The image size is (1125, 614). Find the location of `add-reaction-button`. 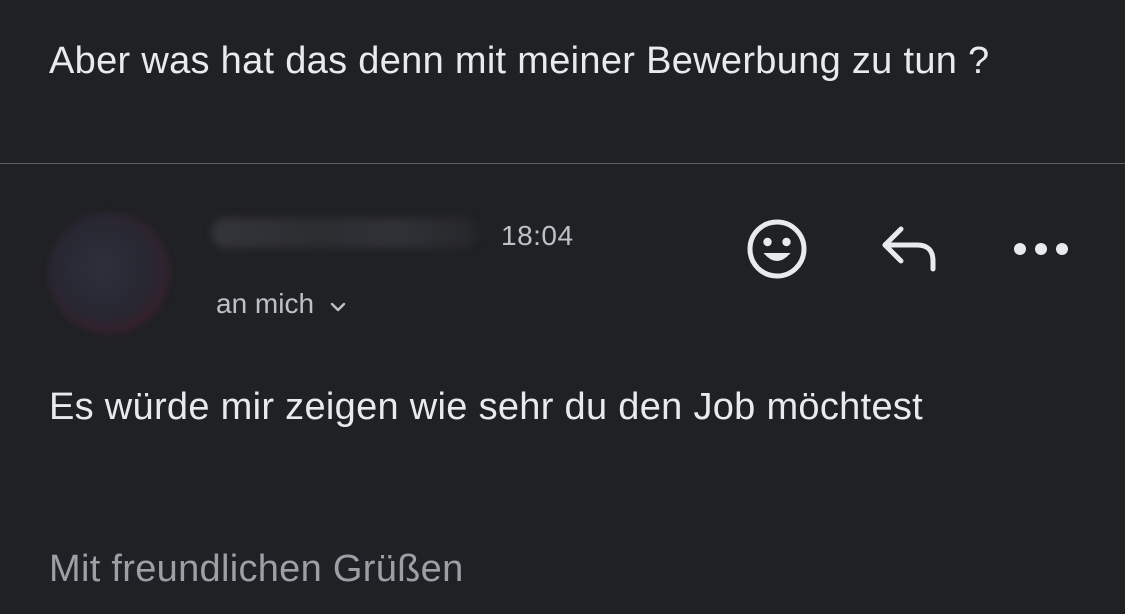

add-reaction-button is located at coordinates (777, 249).